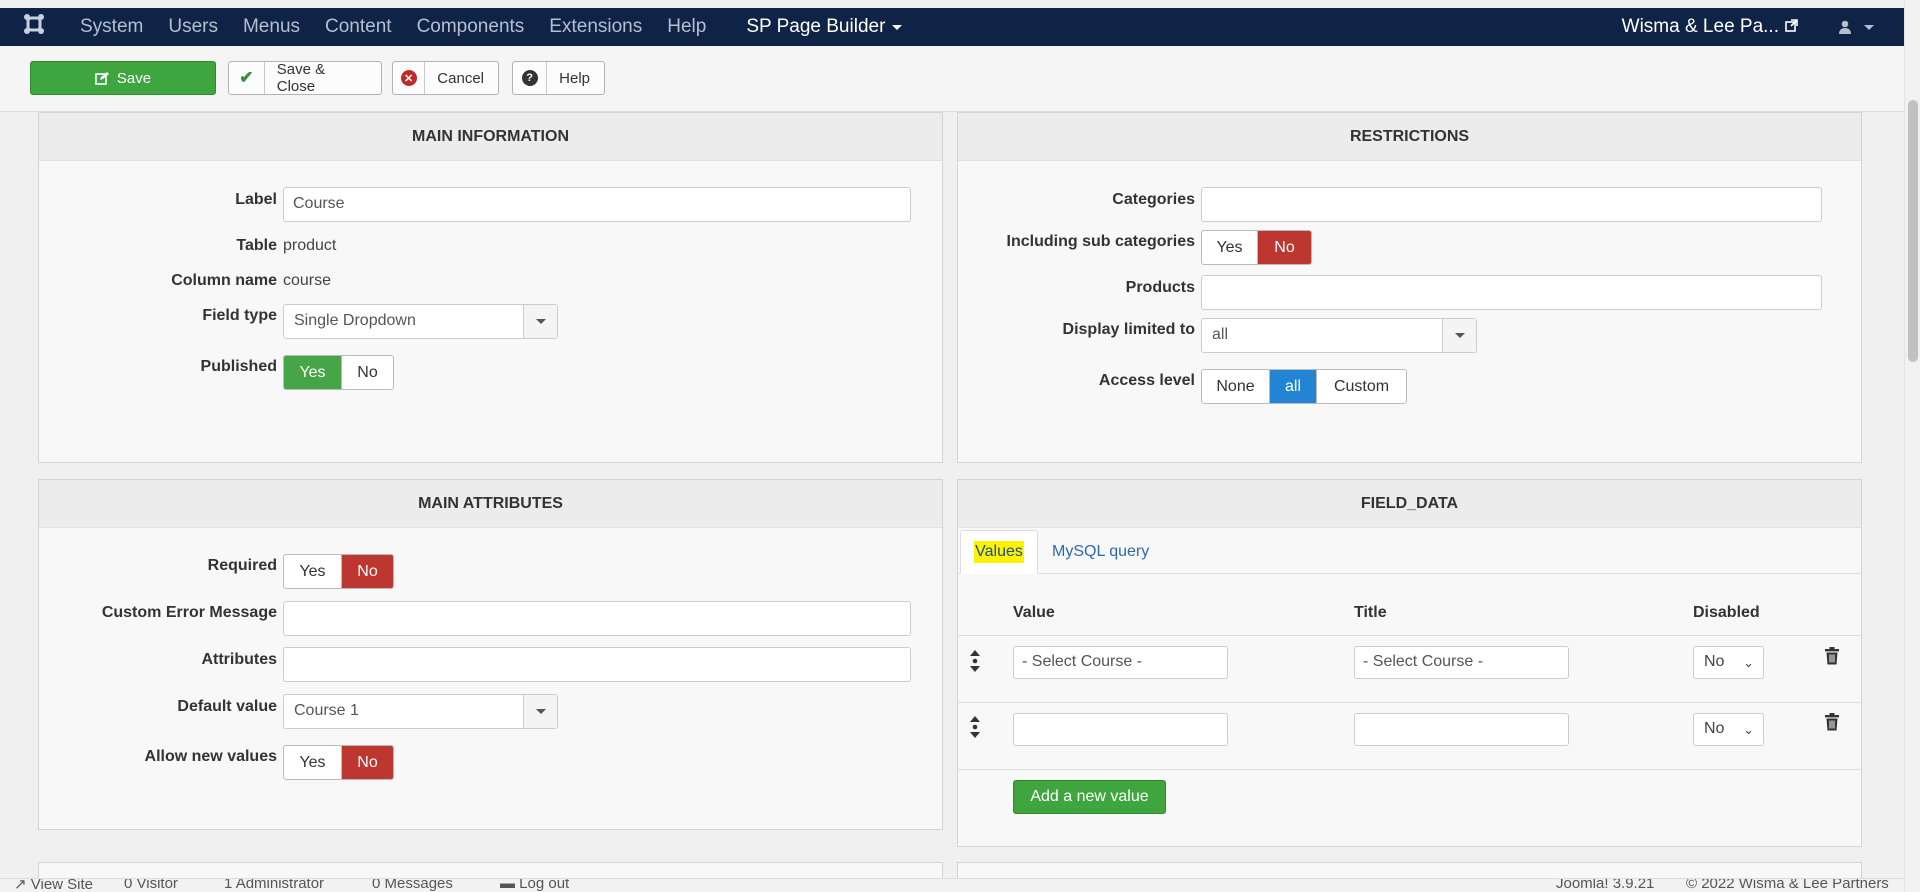 Image resolution: width=1920 pixels, height=892 pixels. I want to click on field-type-select: Single Dropdown, so click(420, 321).